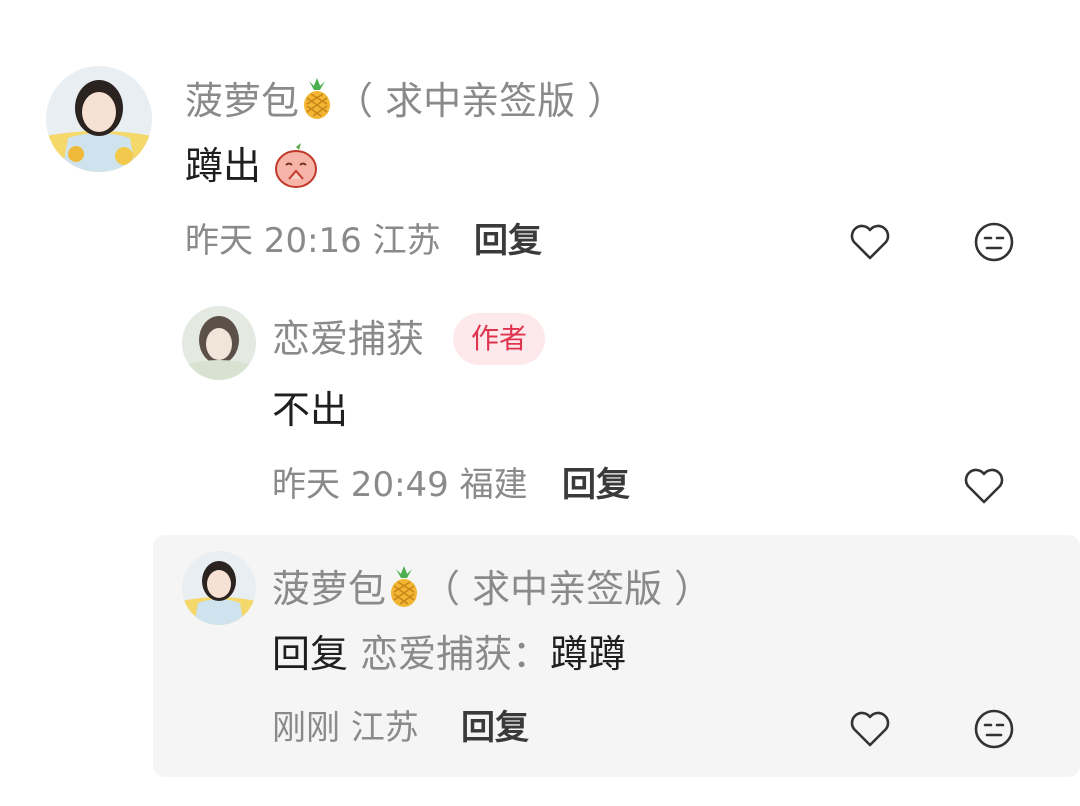 This screenshot has height=806, width=1080. I want to click on comment-meta: 刚刚 江苏, so click(345, 728).